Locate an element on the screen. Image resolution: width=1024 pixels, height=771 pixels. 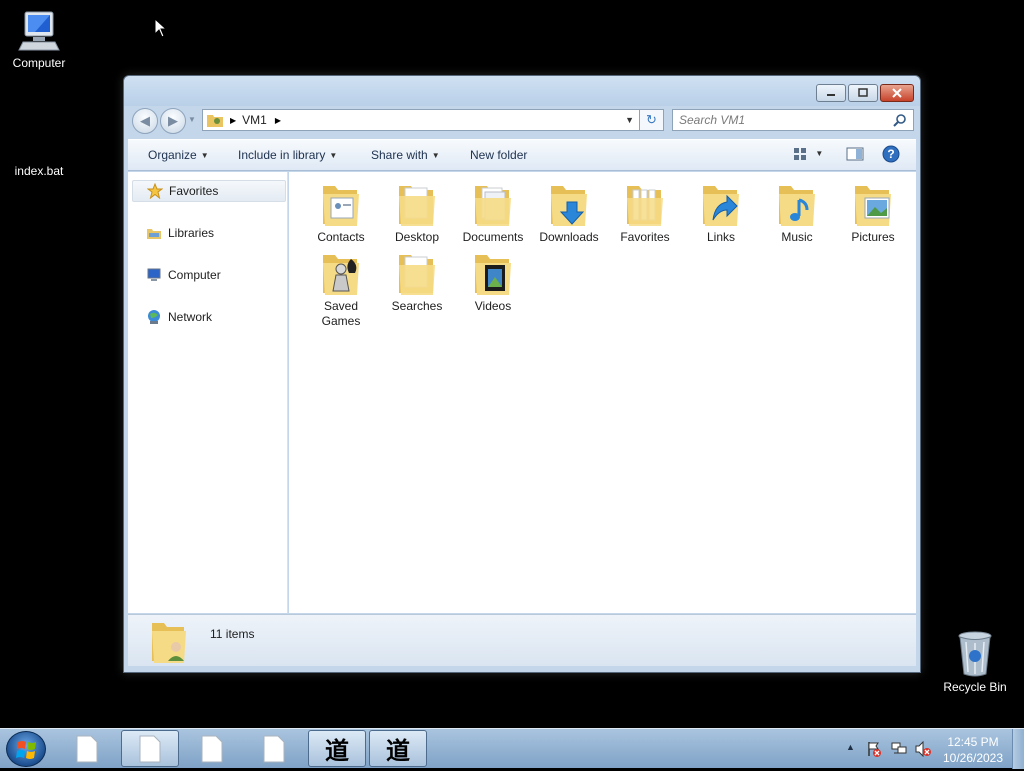
nav-network: Network is located at coordinates (207, 317).